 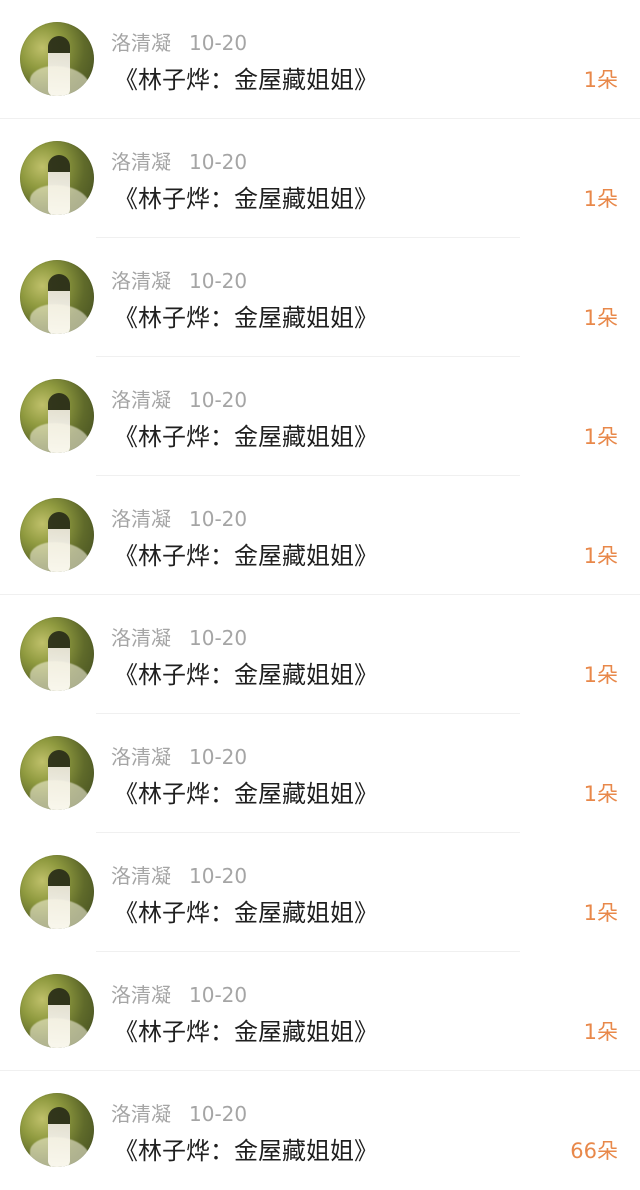 What do you see at coordinates (594, 1151) in the screenshot?
I see `flower-count: 66朵` at bounding box center [594, 1151].